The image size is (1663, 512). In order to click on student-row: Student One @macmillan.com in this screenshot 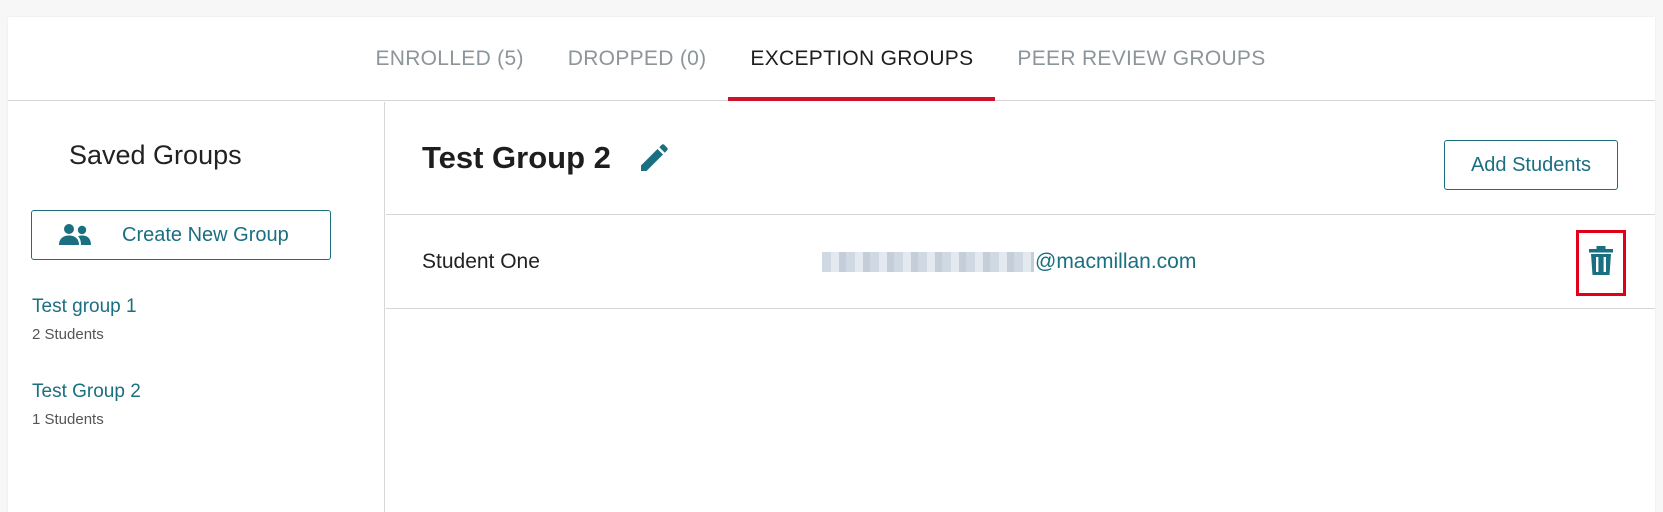, I will do `click(1020, 262)`.